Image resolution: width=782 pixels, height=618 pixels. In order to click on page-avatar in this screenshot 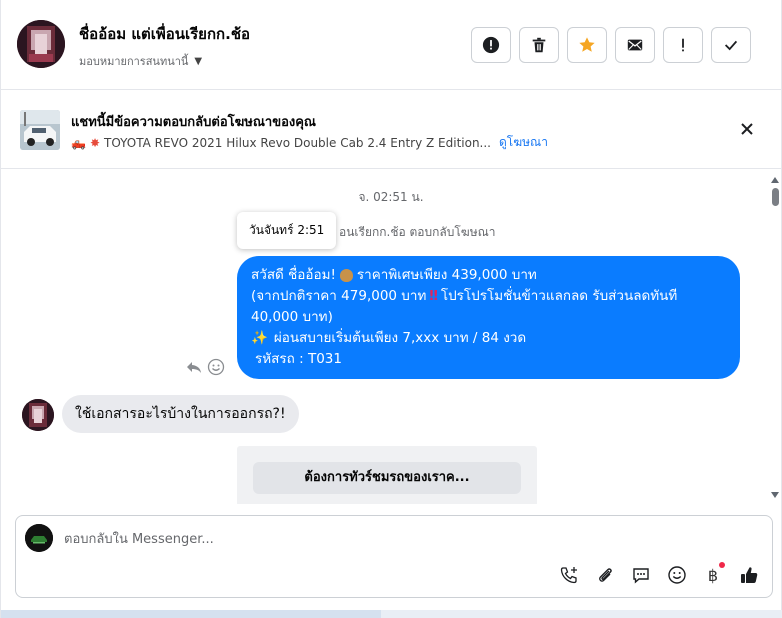, I will do `click(39, 538)`.